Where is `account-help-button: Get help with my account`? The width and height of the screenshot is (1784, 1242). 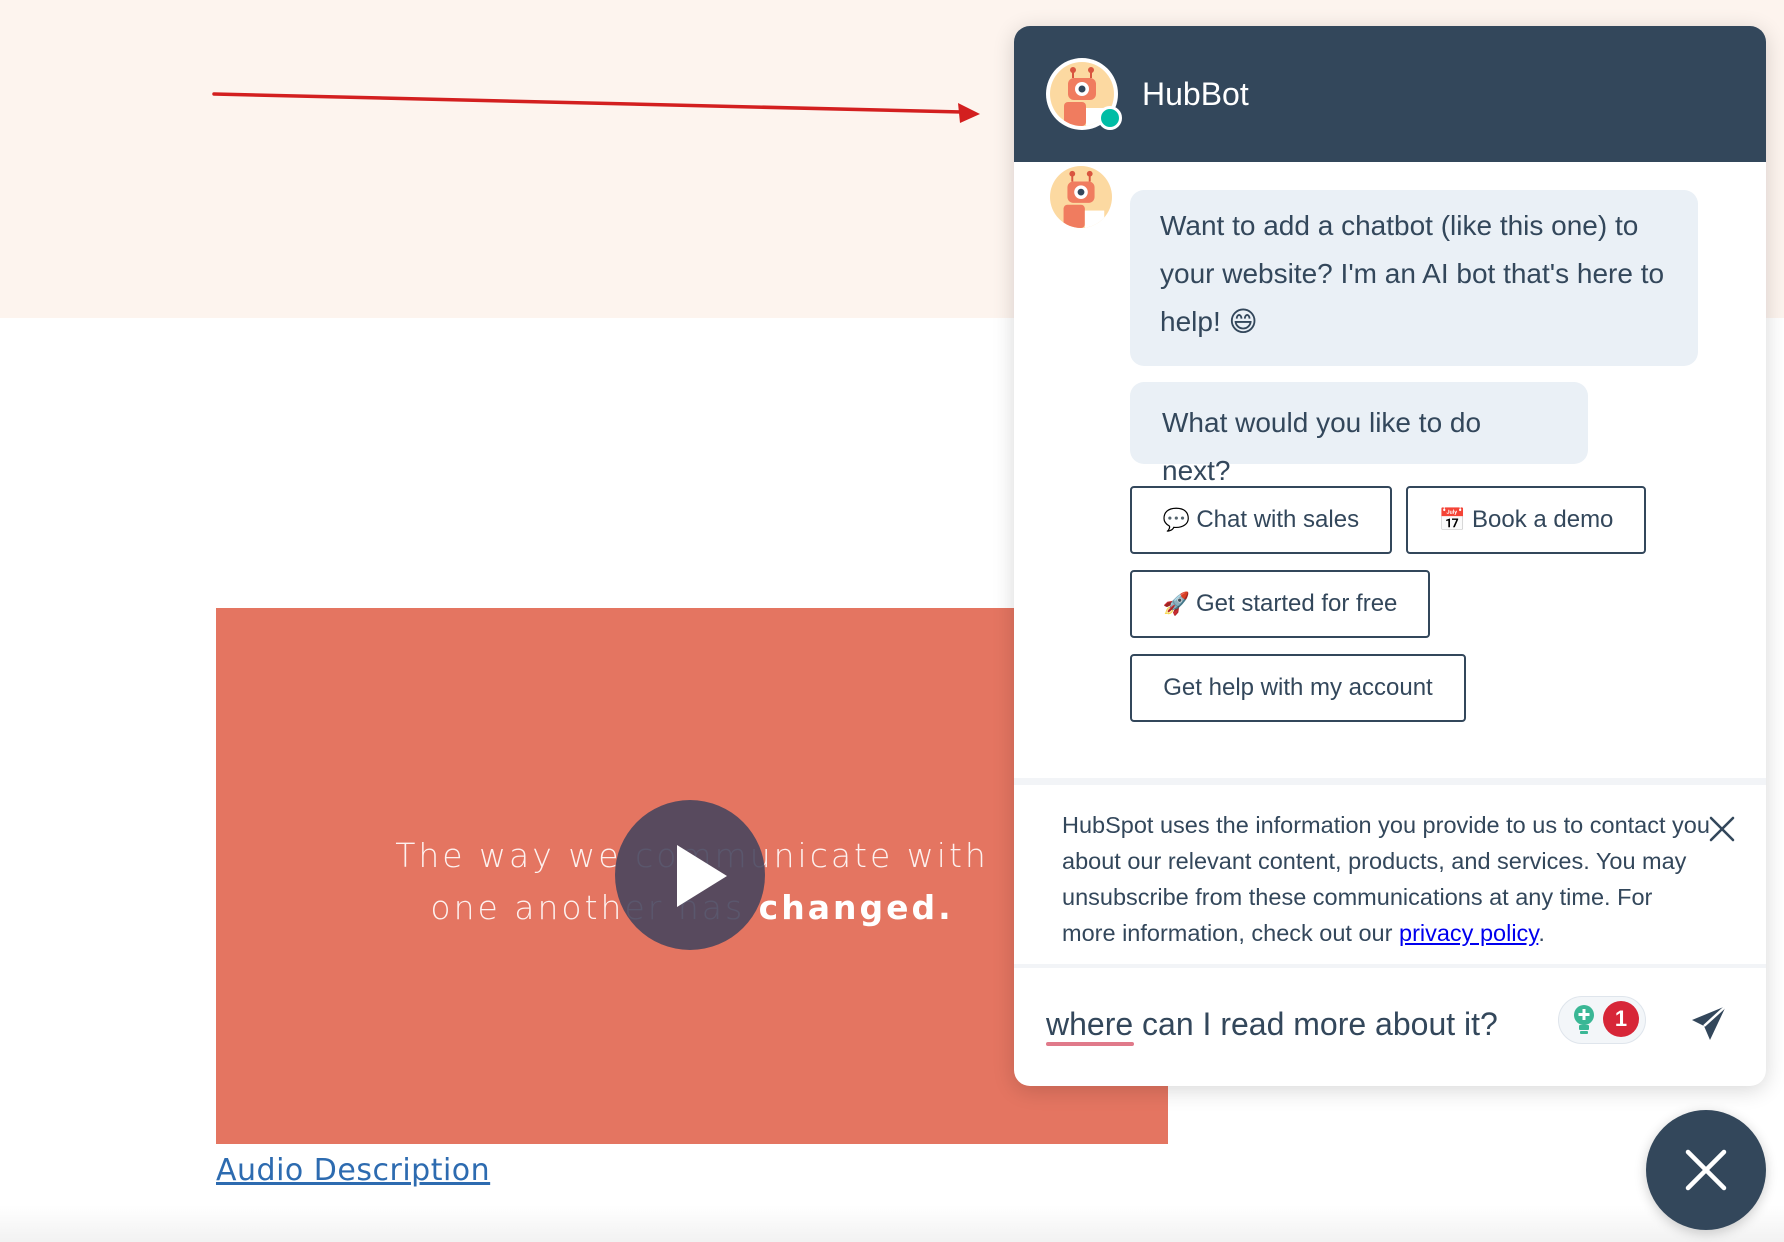
account-help-button: Get help with my account is located at coordinates (1298, 688).